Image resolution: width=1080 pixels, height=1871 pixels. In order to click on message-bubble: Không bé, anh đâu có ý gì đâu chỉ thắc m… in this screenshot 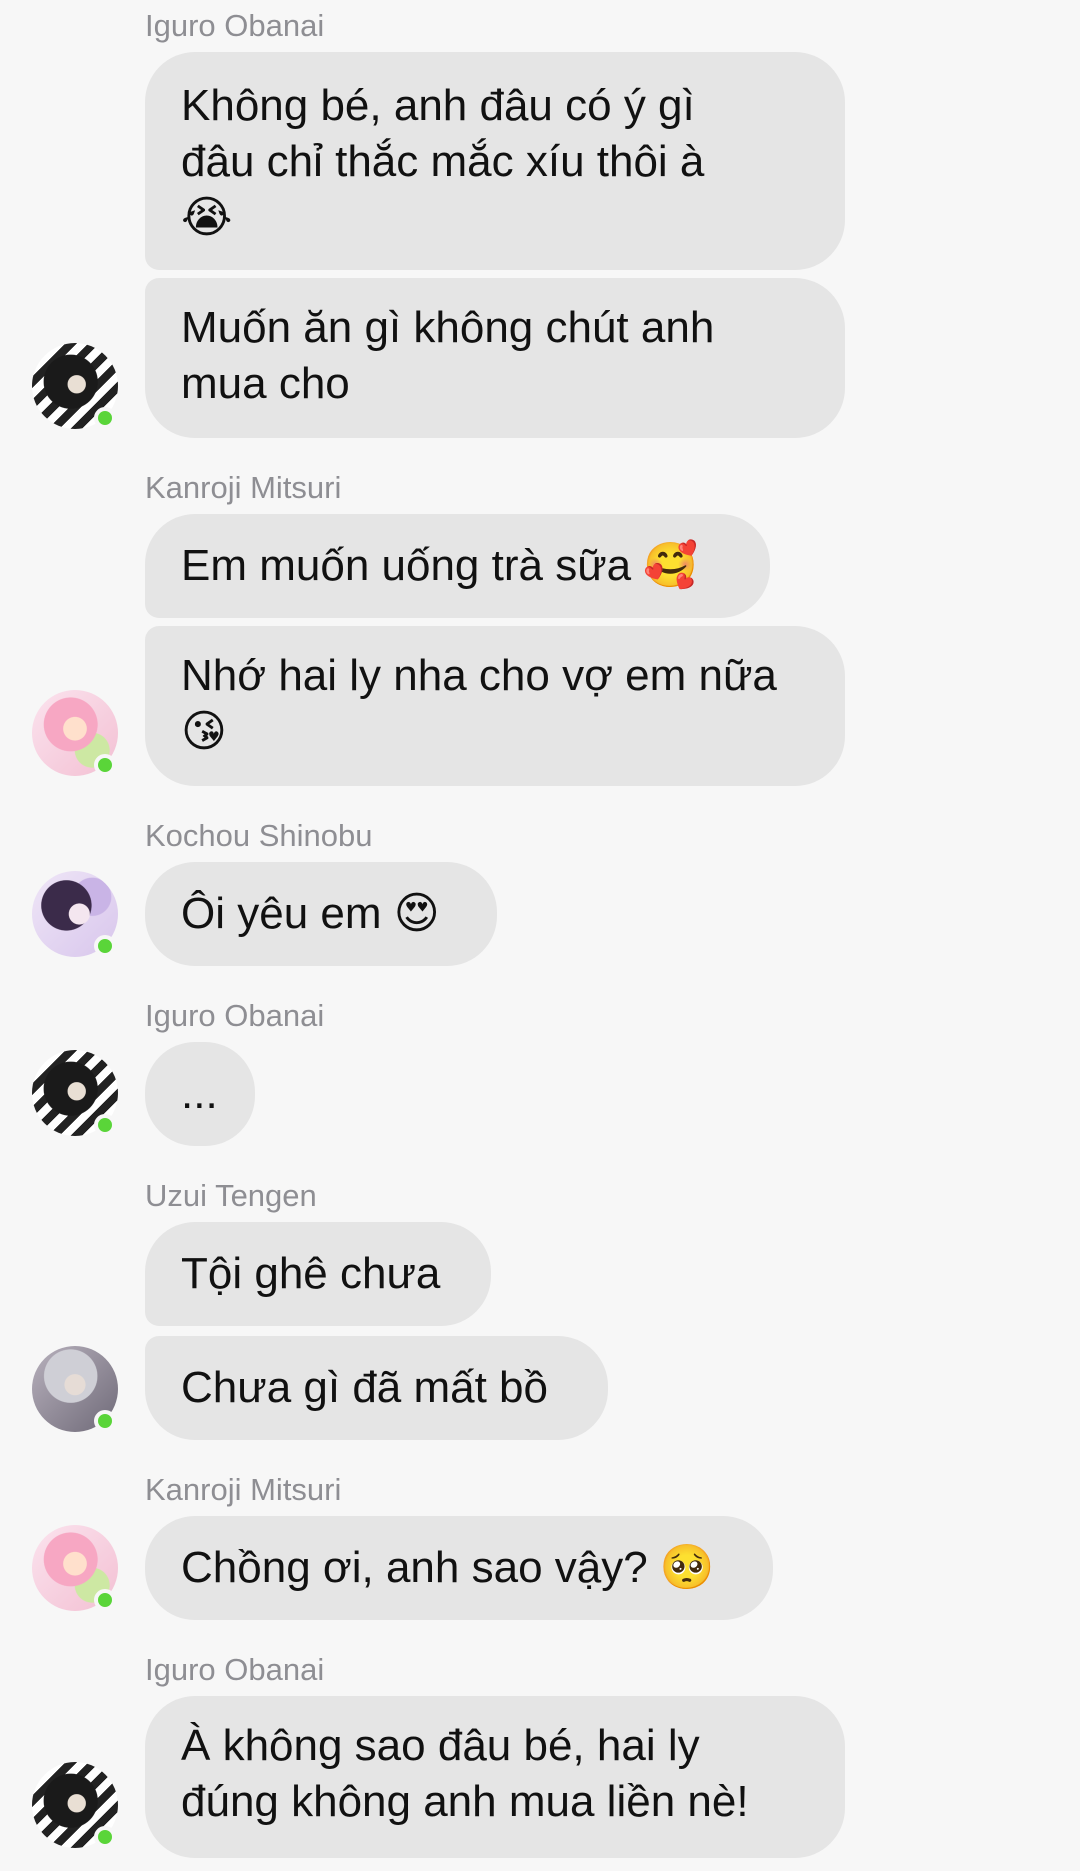, I will do `click(495, 161)`.